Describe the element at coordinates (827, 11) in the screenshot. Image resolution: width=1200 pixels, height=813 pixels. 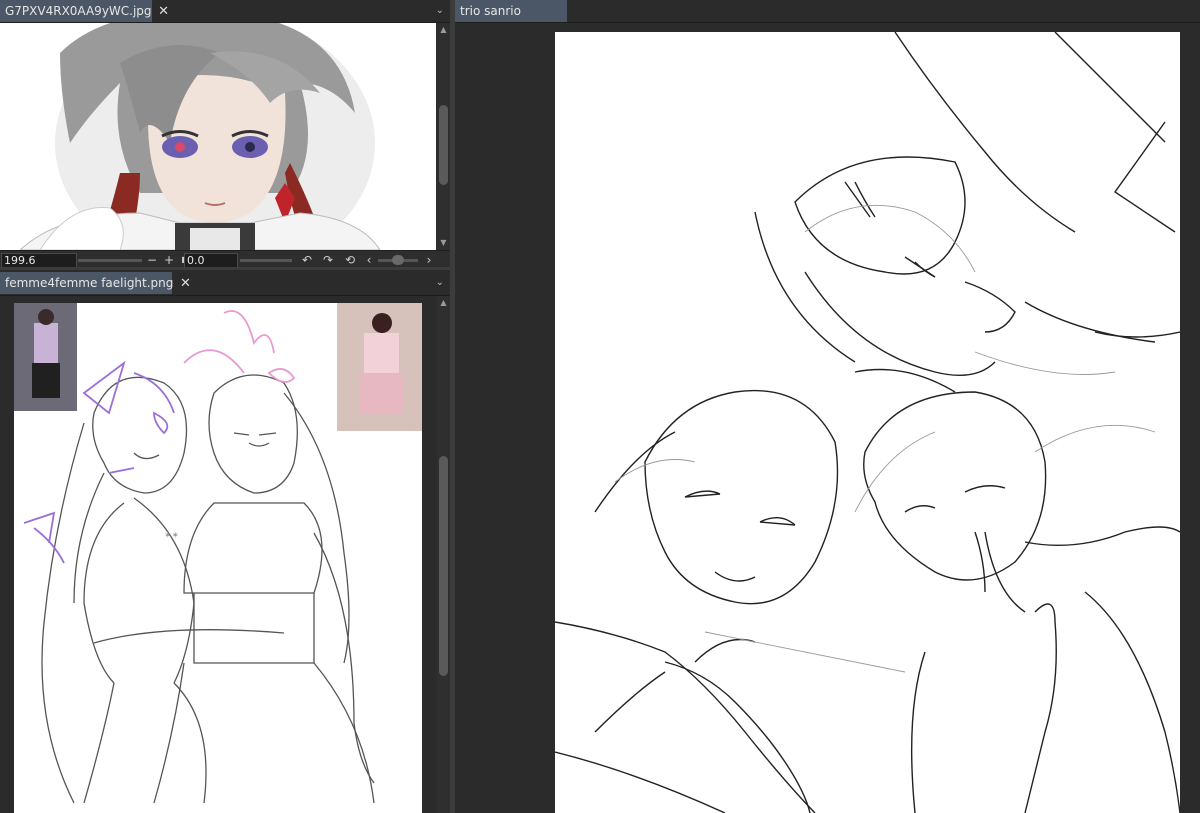
I see `tabbar-main: trio sanrio` at that location.